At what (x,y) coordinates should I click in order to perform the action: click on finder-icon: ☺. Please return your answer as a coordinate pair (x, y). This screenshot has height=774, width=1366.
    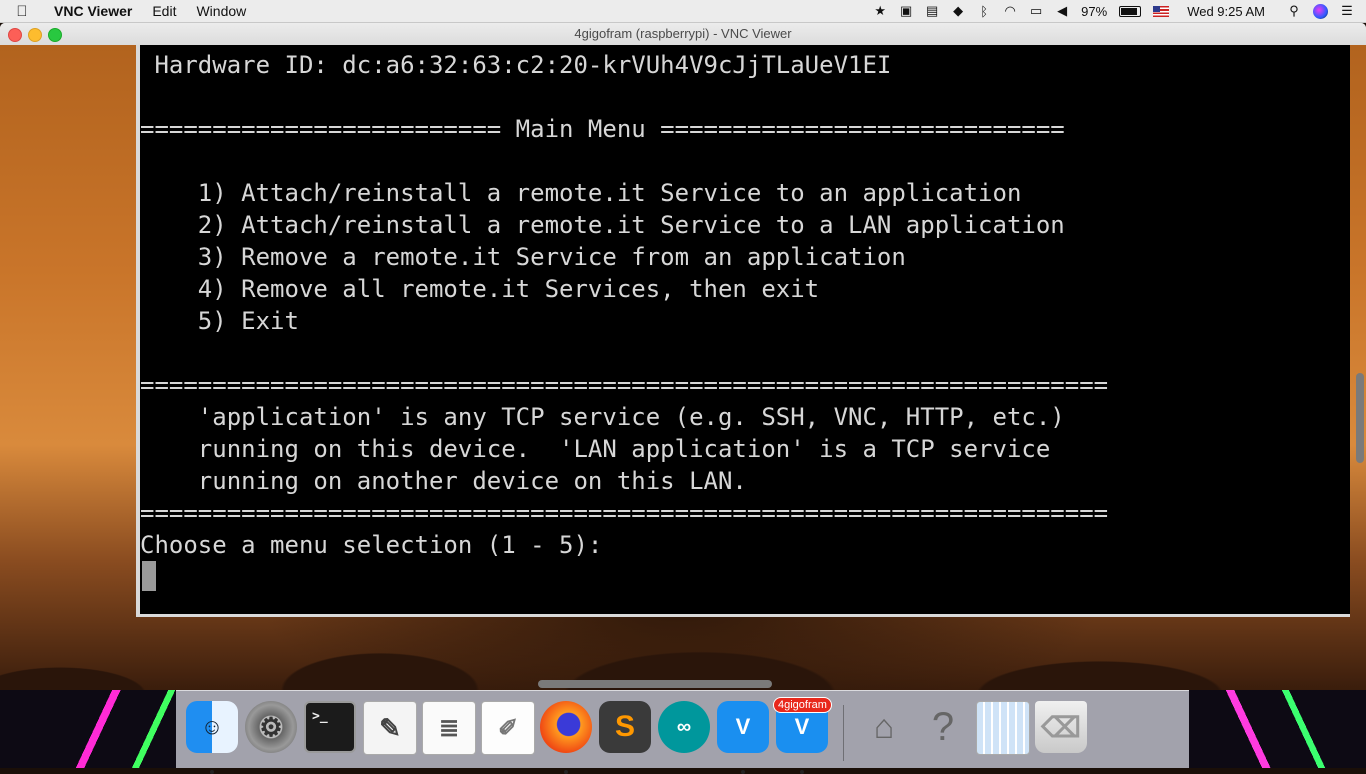
    Looking at the image, I should click on (212, 727).